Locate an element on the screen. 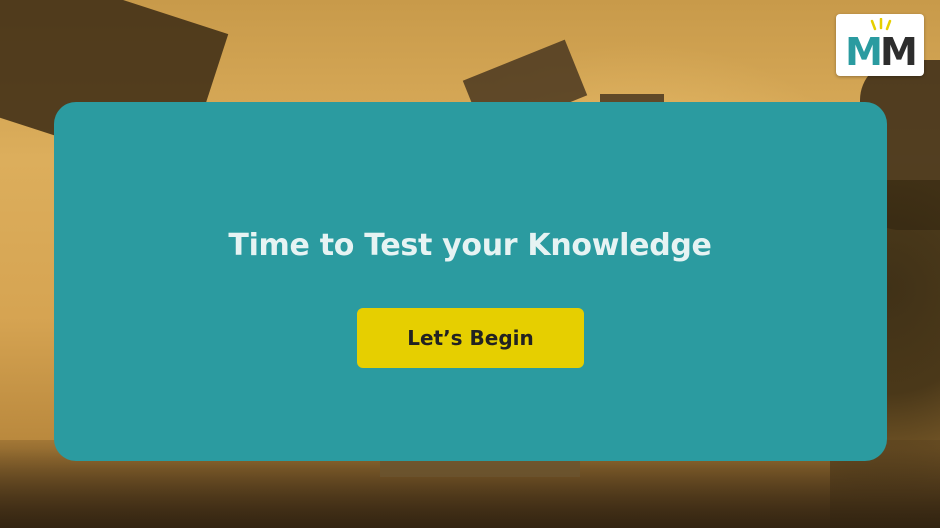 The height and width of the screenshot is (528, 940). page-title: Time to Test your Knowledge is located at coordinates (470, 245).